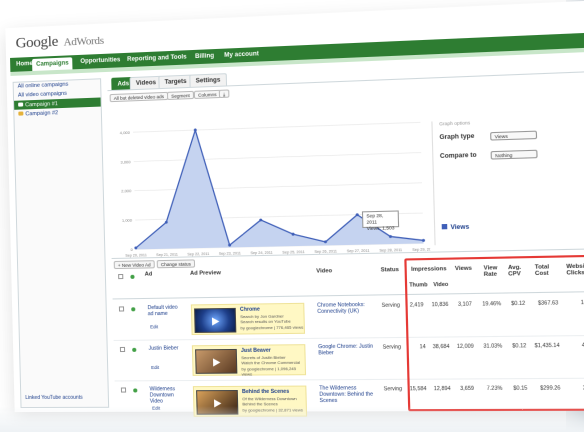 The height and width of the screenshot is (432, 584). What do you see at coordinates (390, 270) in the screenshot?
I see `col-status: Status` at bounding box center [390, 270].